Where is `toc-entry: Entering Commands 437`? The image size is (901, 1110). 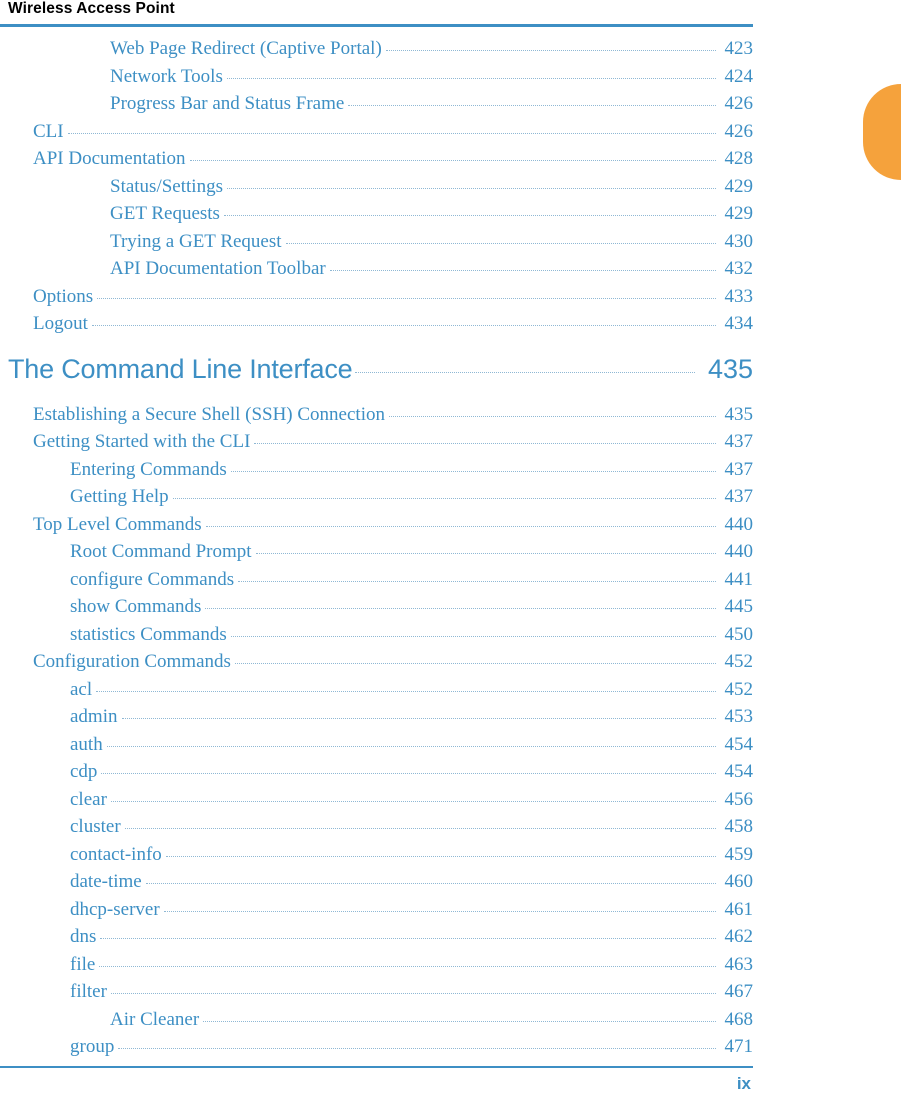
toc-entry: Entering Commands 437 is located at coordinates (376, 473).